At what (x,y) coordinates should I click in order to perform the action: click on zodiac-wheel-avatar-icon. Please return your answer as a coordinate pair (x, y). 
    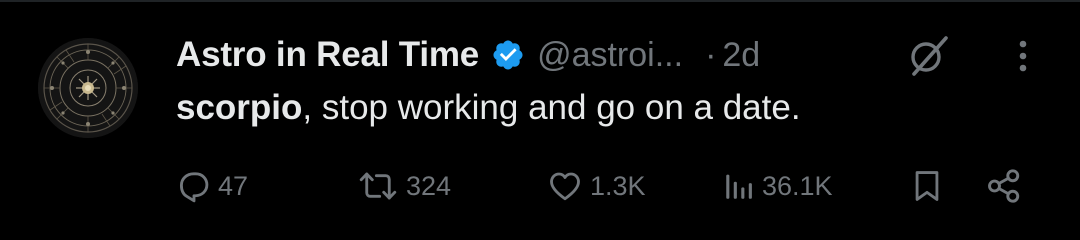
    Looking at the image, I should click on (88, 88).